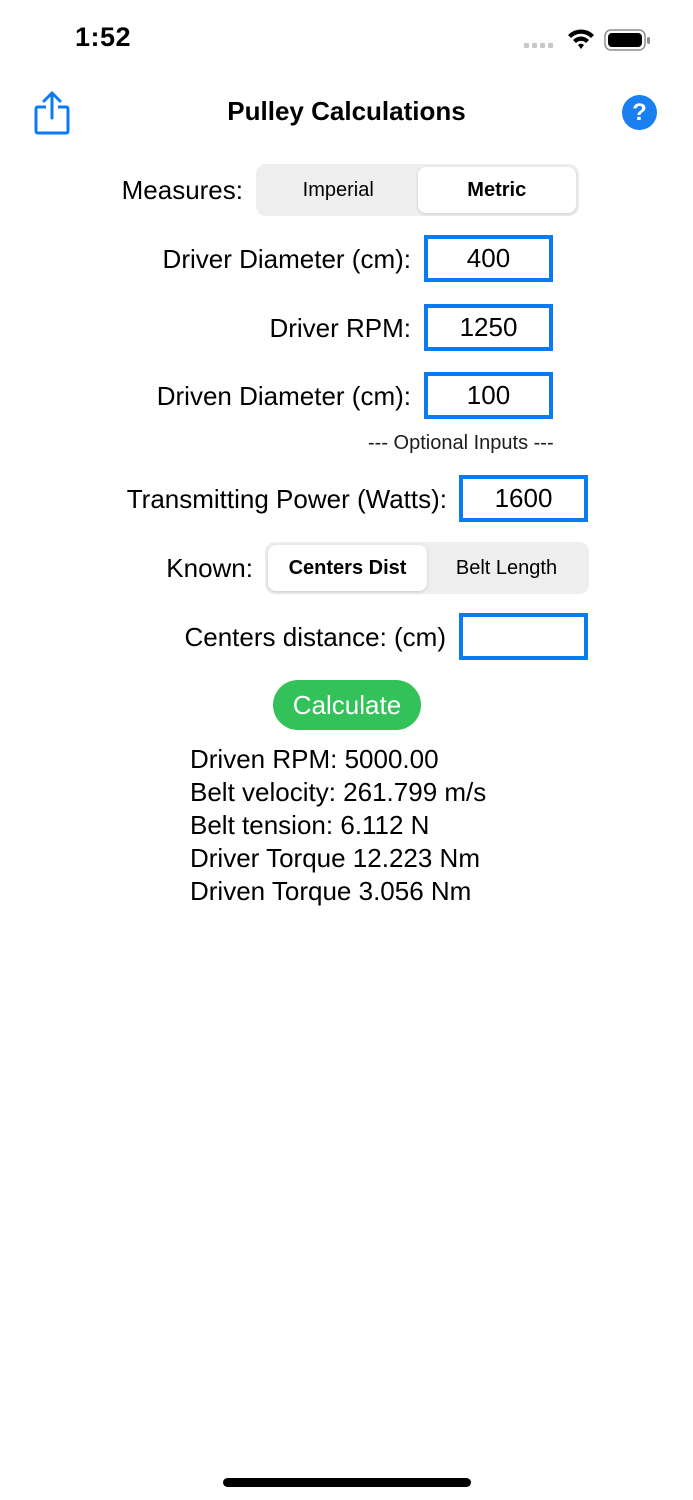 The image size is (693, 1500). Describe the element at coordinates (338, 190) in the screenshot. I see `measures-option-imperial: Imperial` at that location.